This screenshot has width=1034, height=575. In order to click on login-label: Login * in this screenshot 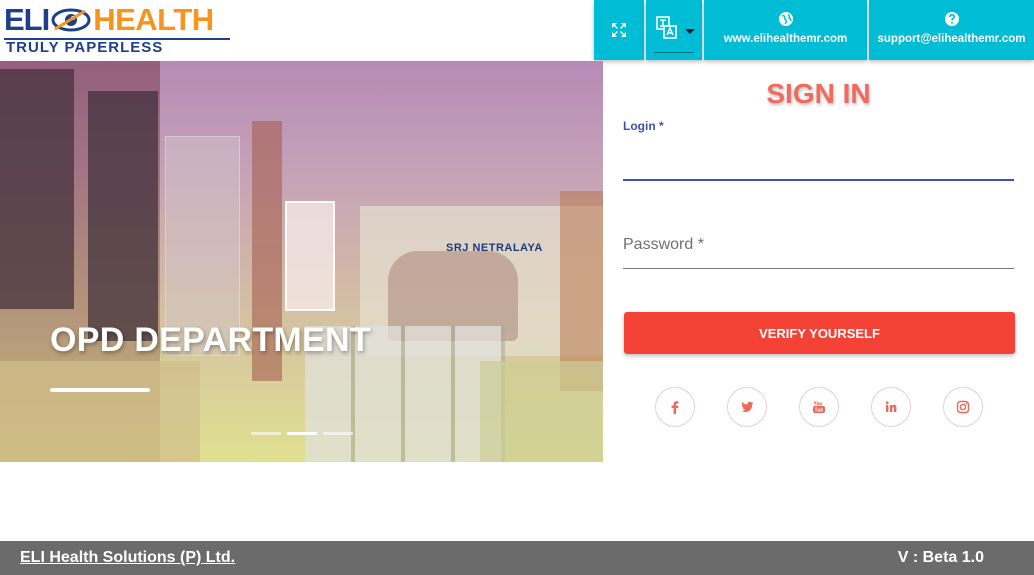, I will do `click(643, 126)`.